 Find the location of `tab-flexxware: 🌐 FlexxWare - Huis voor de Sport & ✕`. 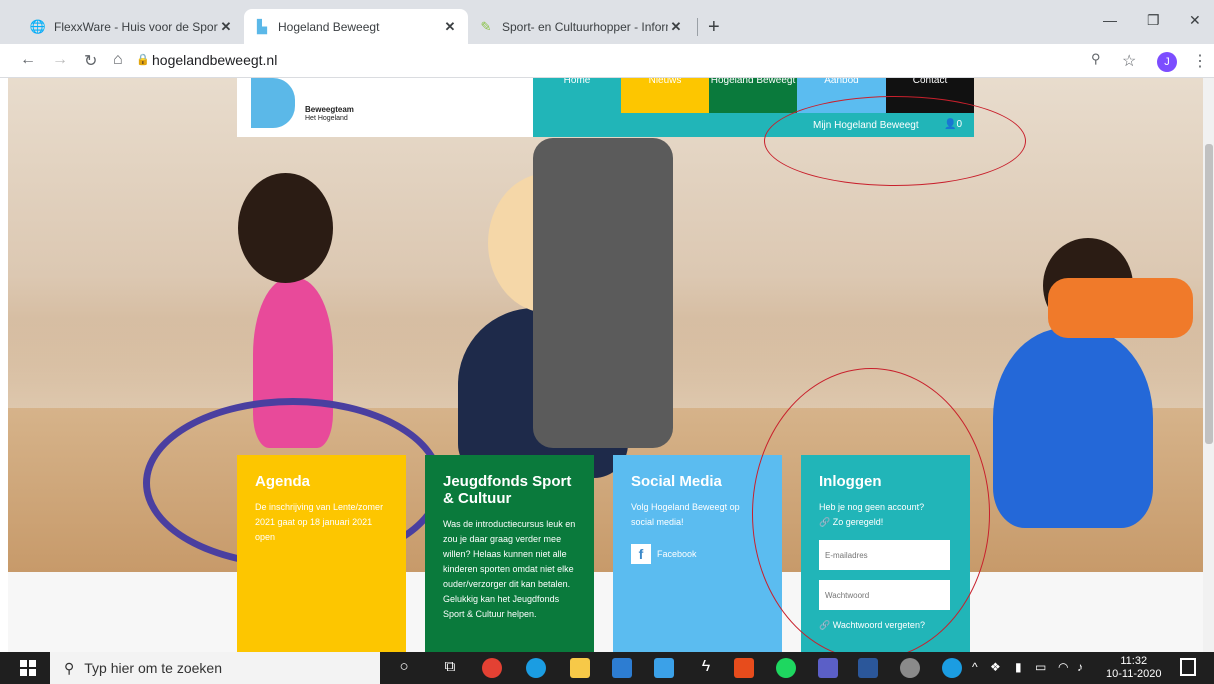

tab-flexxware: 🌐 FlexxWare - Huis voor de Sport & ✕ is located at coordinates (132, 26).